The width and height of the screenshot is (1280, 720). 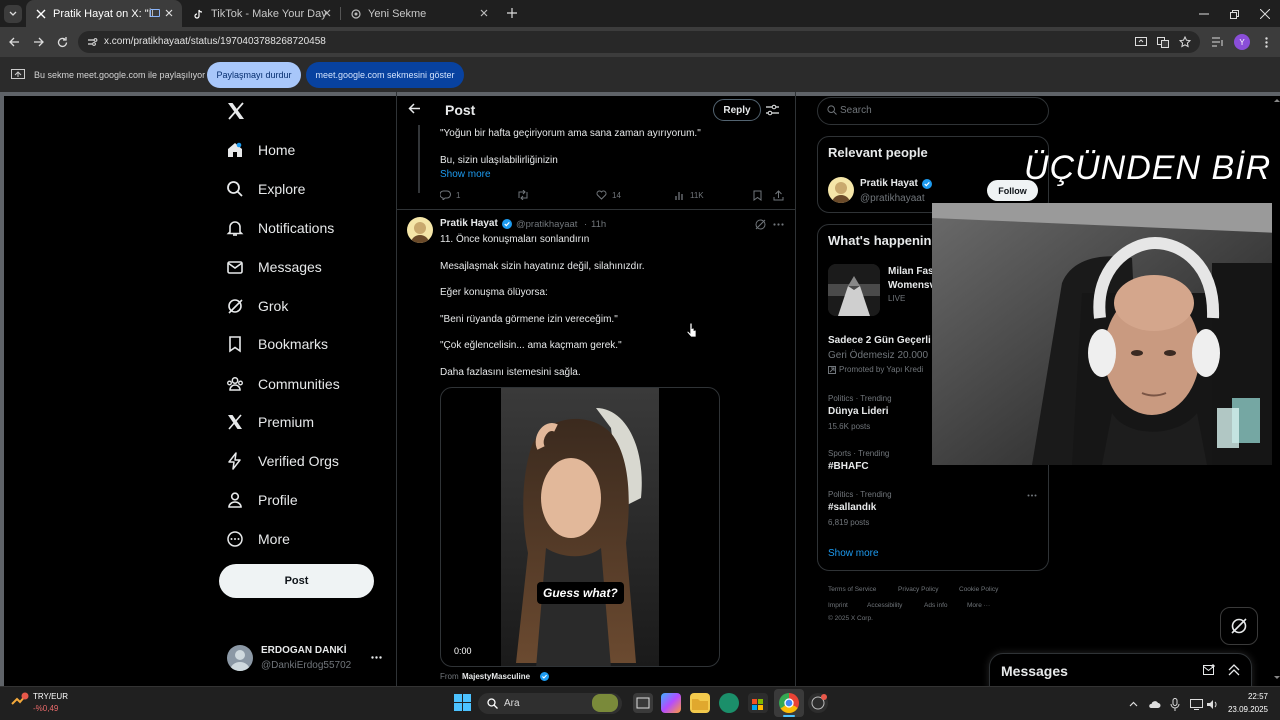 I want to click on cast-icon, so click(x=1141, y=42).